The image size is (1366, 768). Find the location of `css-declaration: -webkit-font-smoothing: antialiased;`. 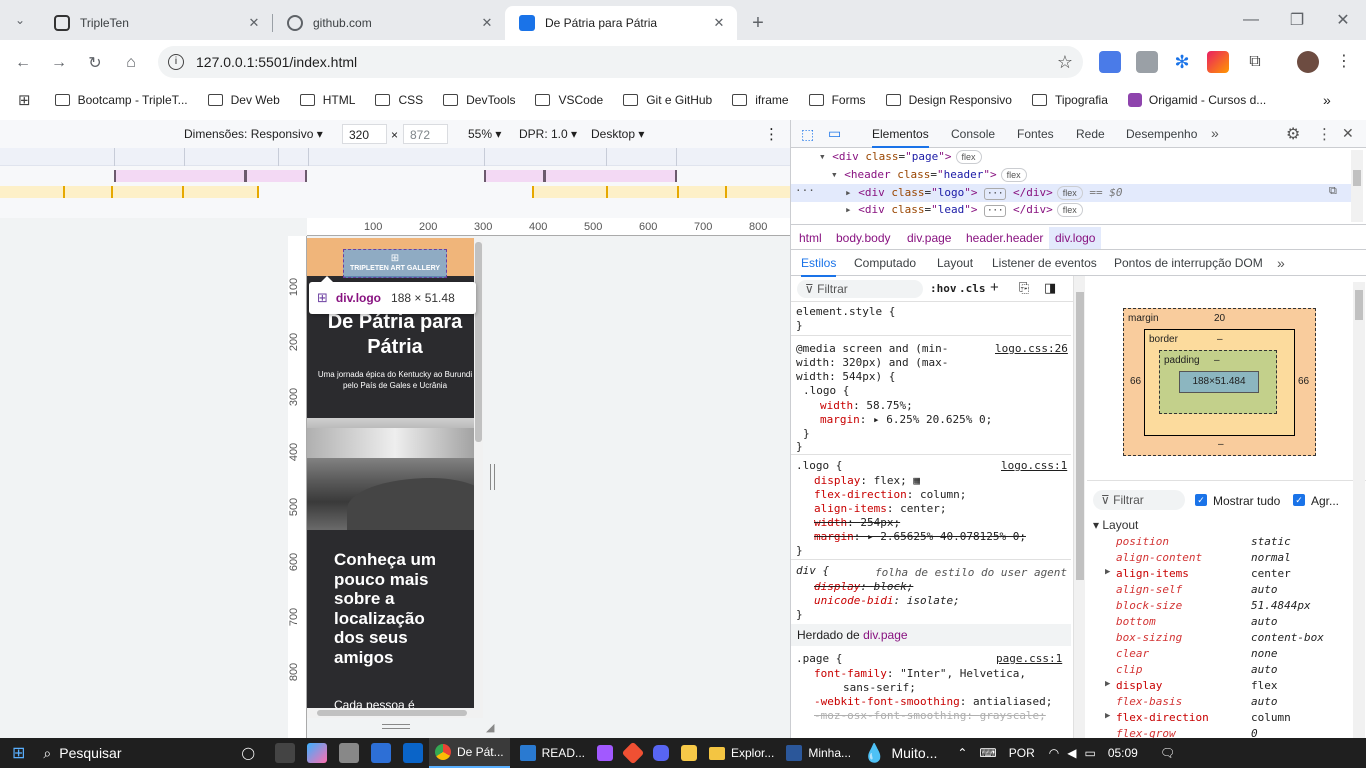

css-declaration: -webkit-font-smoothing: antialiased; is located at coordinates (933, 701).